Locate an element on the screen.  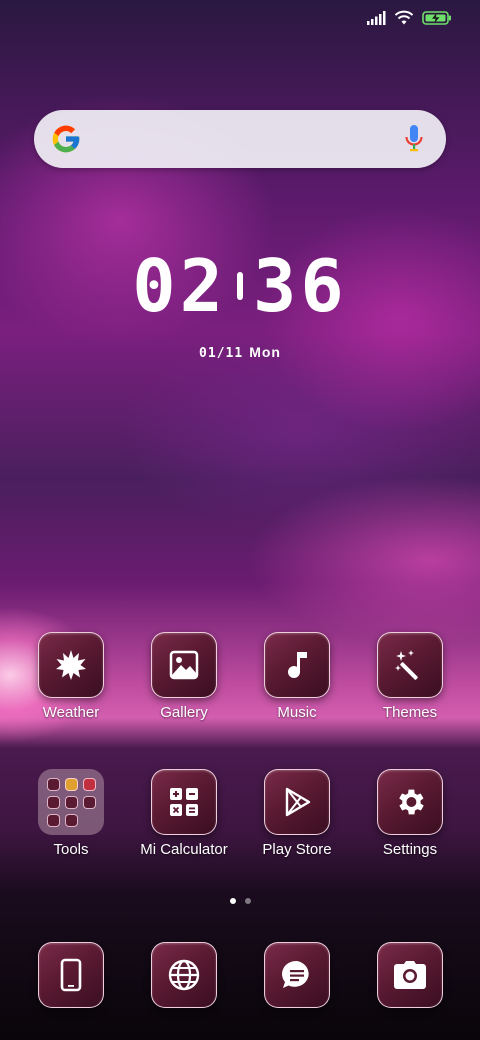
calculator-icon is located at coordinates (184, 802).